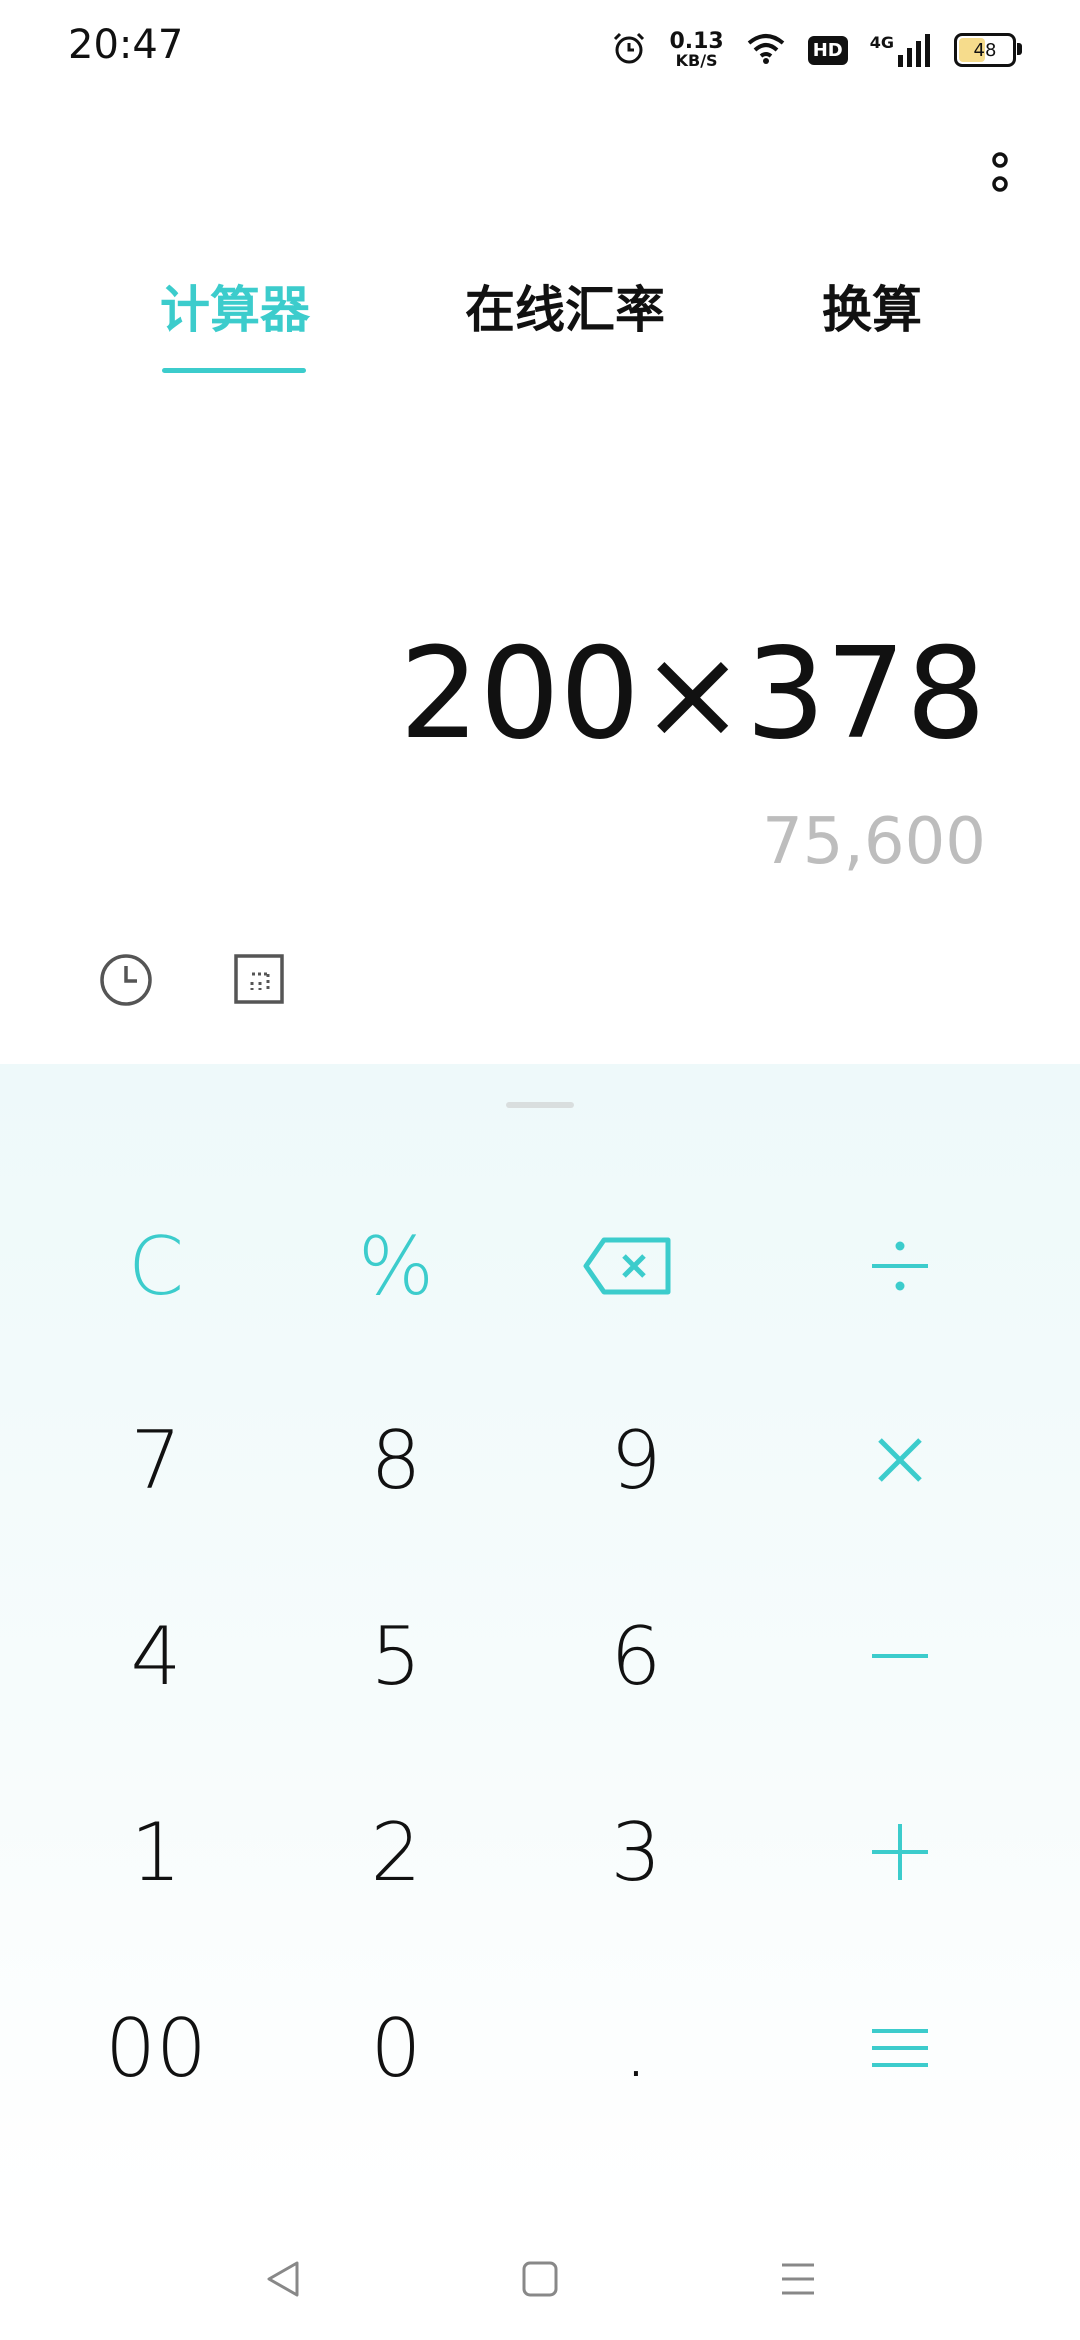 Image resolution: width=1080 pixels, height=2340 pixels. I want to click on divide-icon, so click(900, 1266).